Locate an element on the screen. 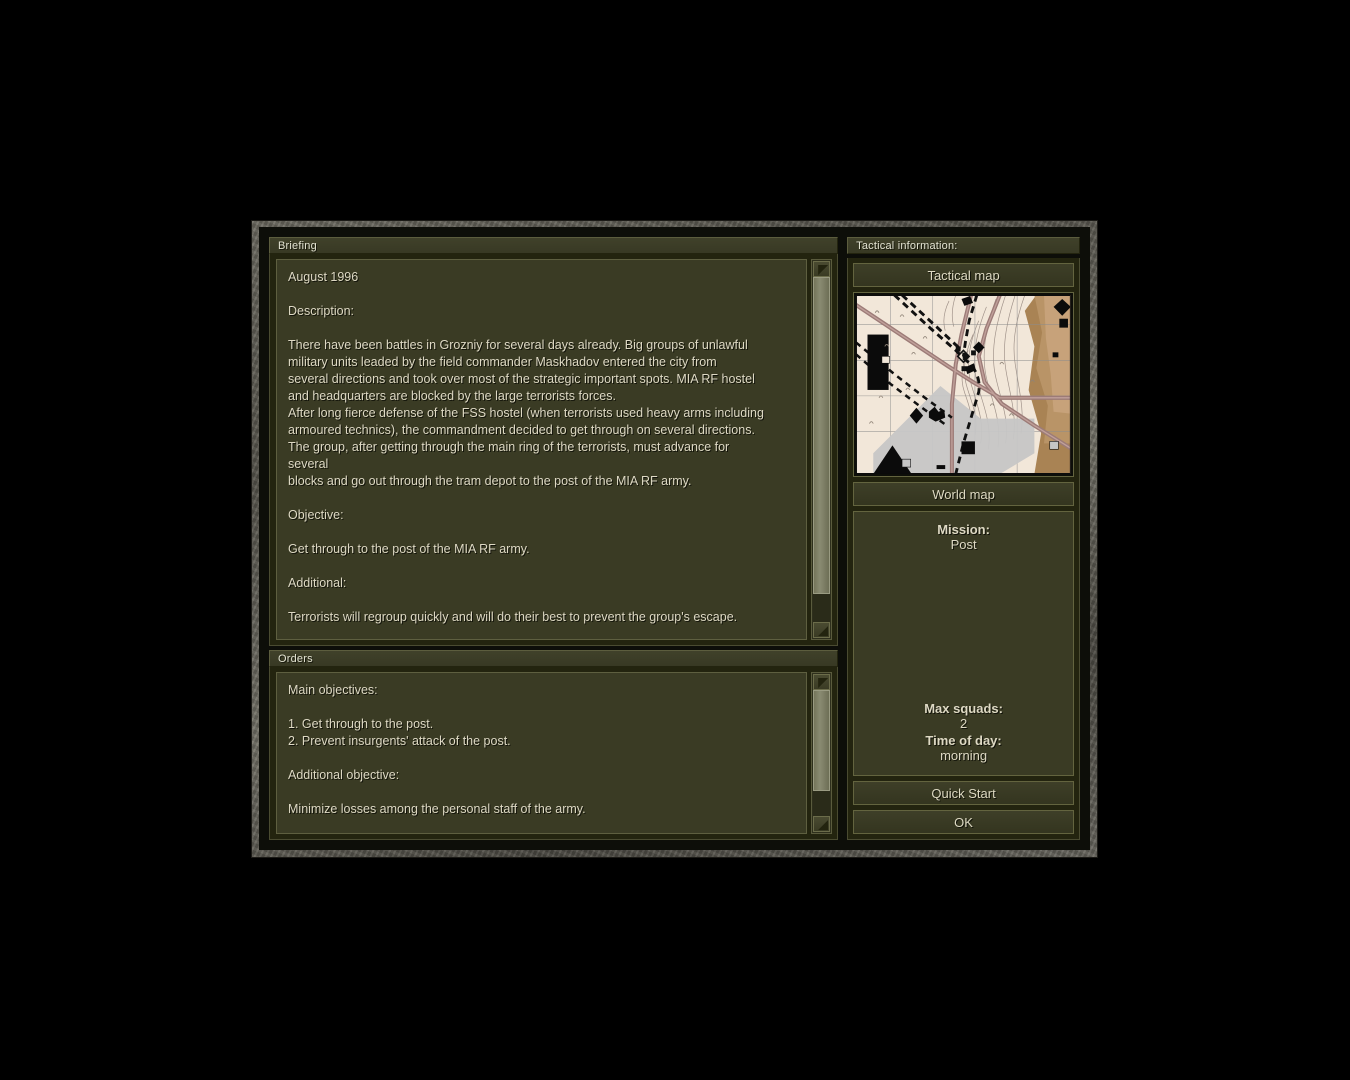 Image resolution: width=1350 pixels, height=1080 pixels. orders-titlebar: Orders is located at coordinates (554, 658).